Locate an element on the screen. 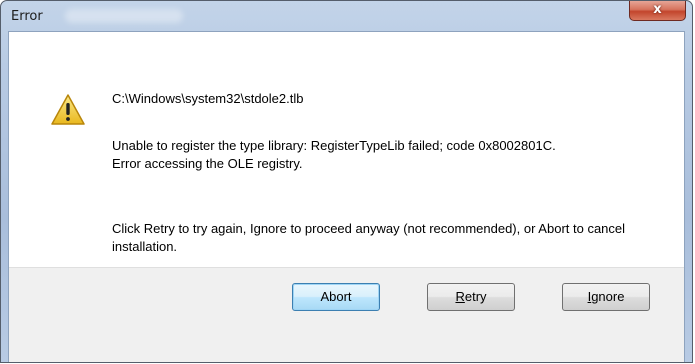 The height and width of the screenshot is (364, 695). ignore-button: Ignore is located at coordinates (606, 297).